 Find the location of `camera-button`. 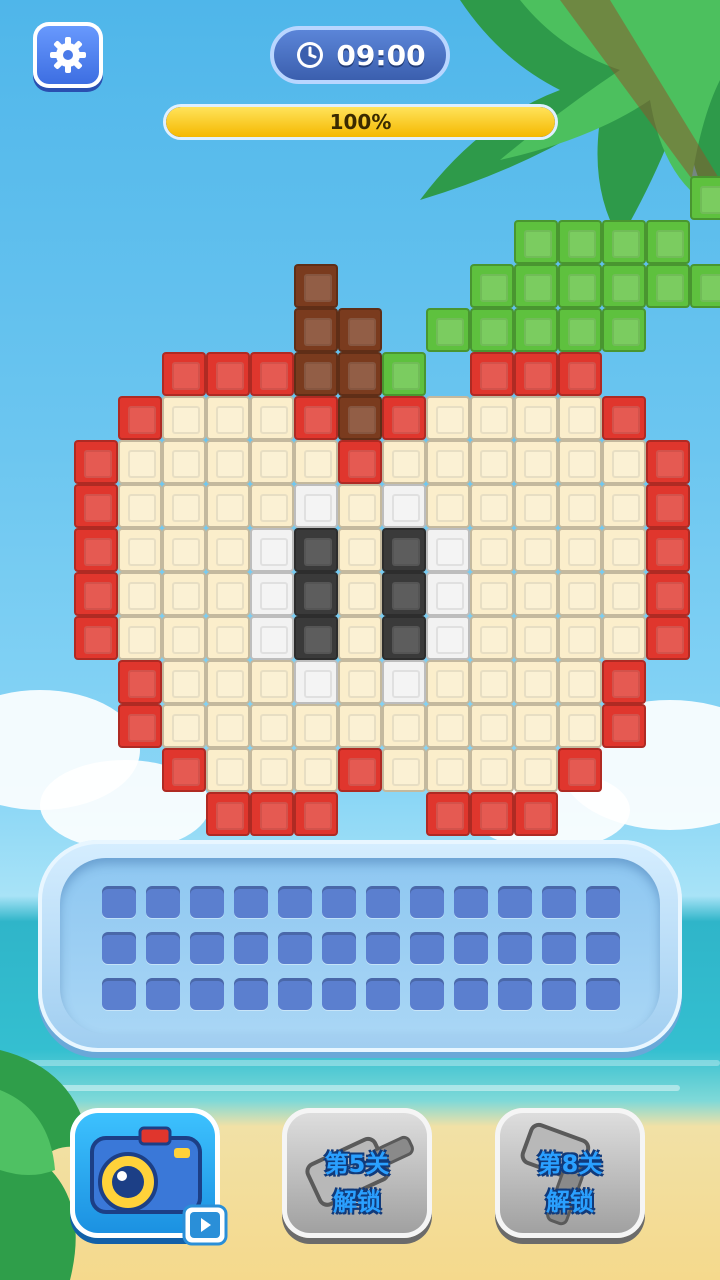

camera-button is located at coordinates (149, 1177).